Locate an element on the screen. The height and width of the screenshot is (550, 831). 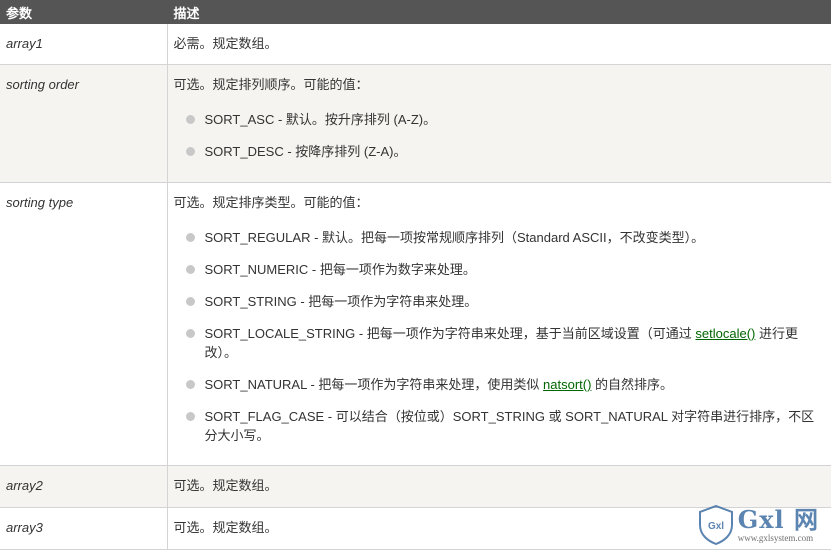
list-item: SORT_ASC - 默认。按升序排列 (A-Z)。 is located at coordinates (500, 119).